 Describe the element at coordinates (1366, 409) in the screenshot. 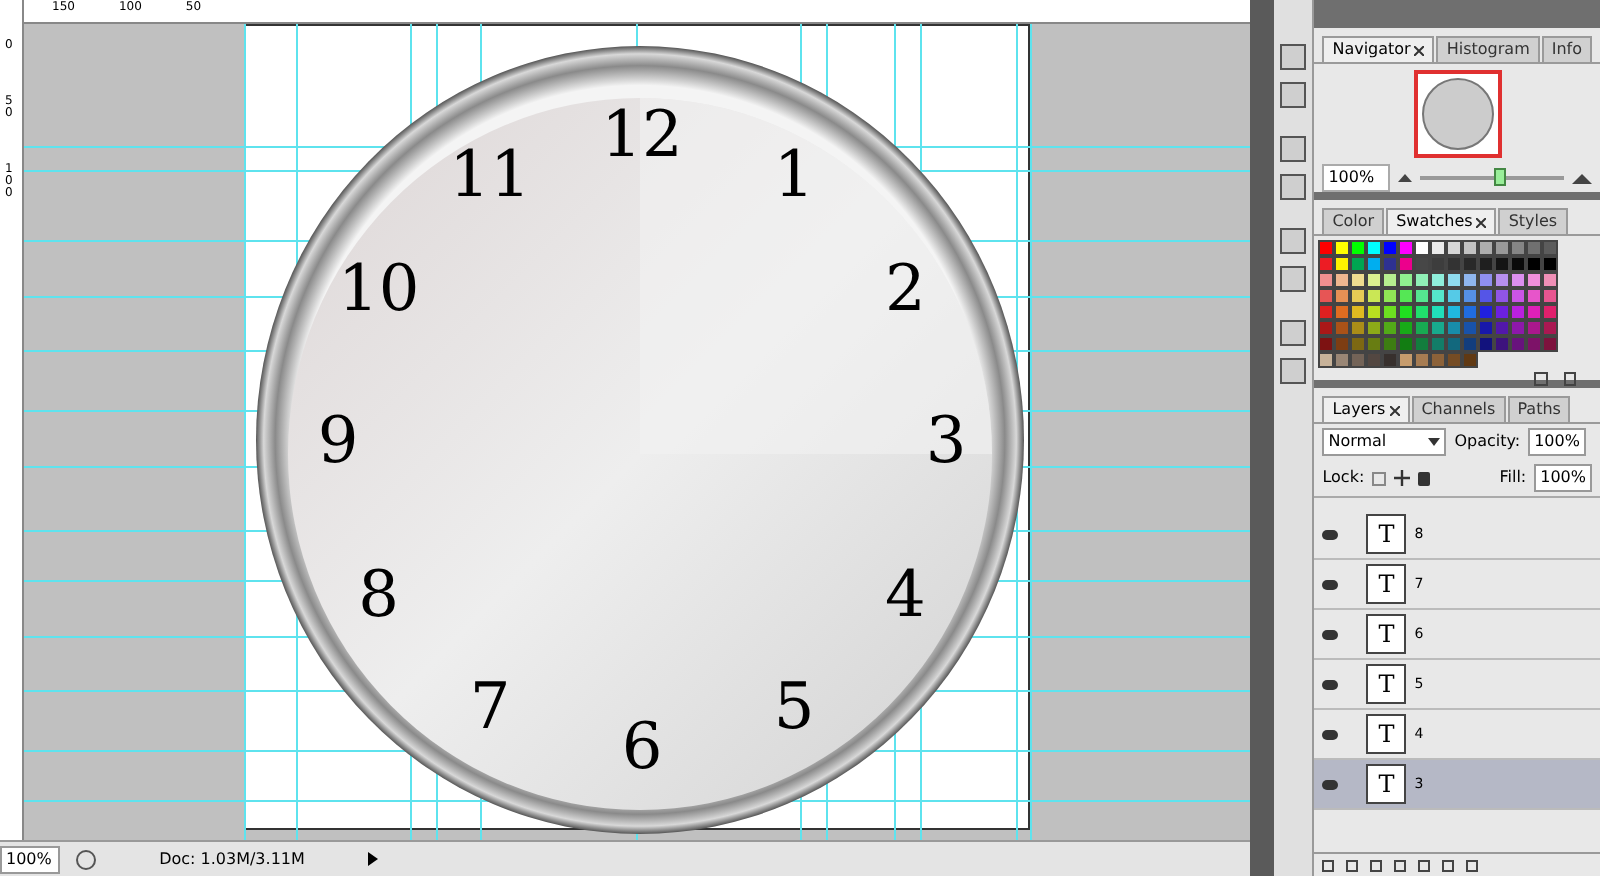

I see `panel-tab: Layers` at that location.